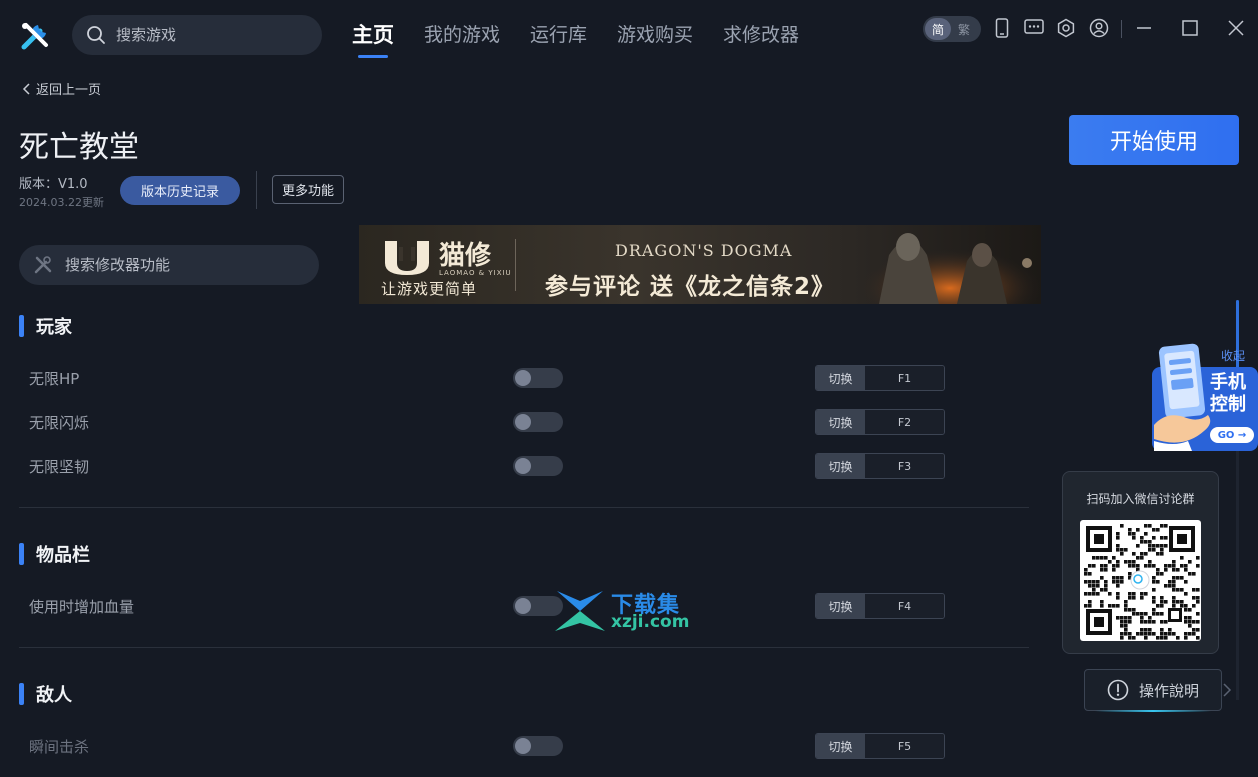  I want to click on version-history-button: 版本历史记录, so click(180, 190).